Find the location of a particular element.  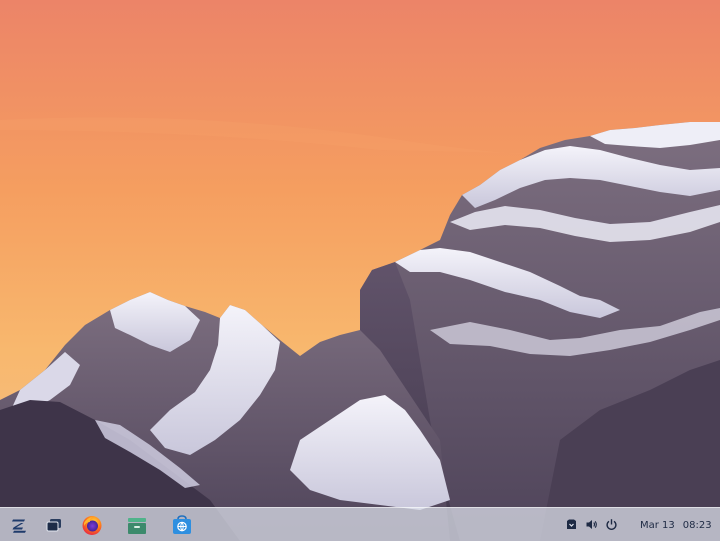

clock-time: 08:23 is located at coordinates (697, 525).